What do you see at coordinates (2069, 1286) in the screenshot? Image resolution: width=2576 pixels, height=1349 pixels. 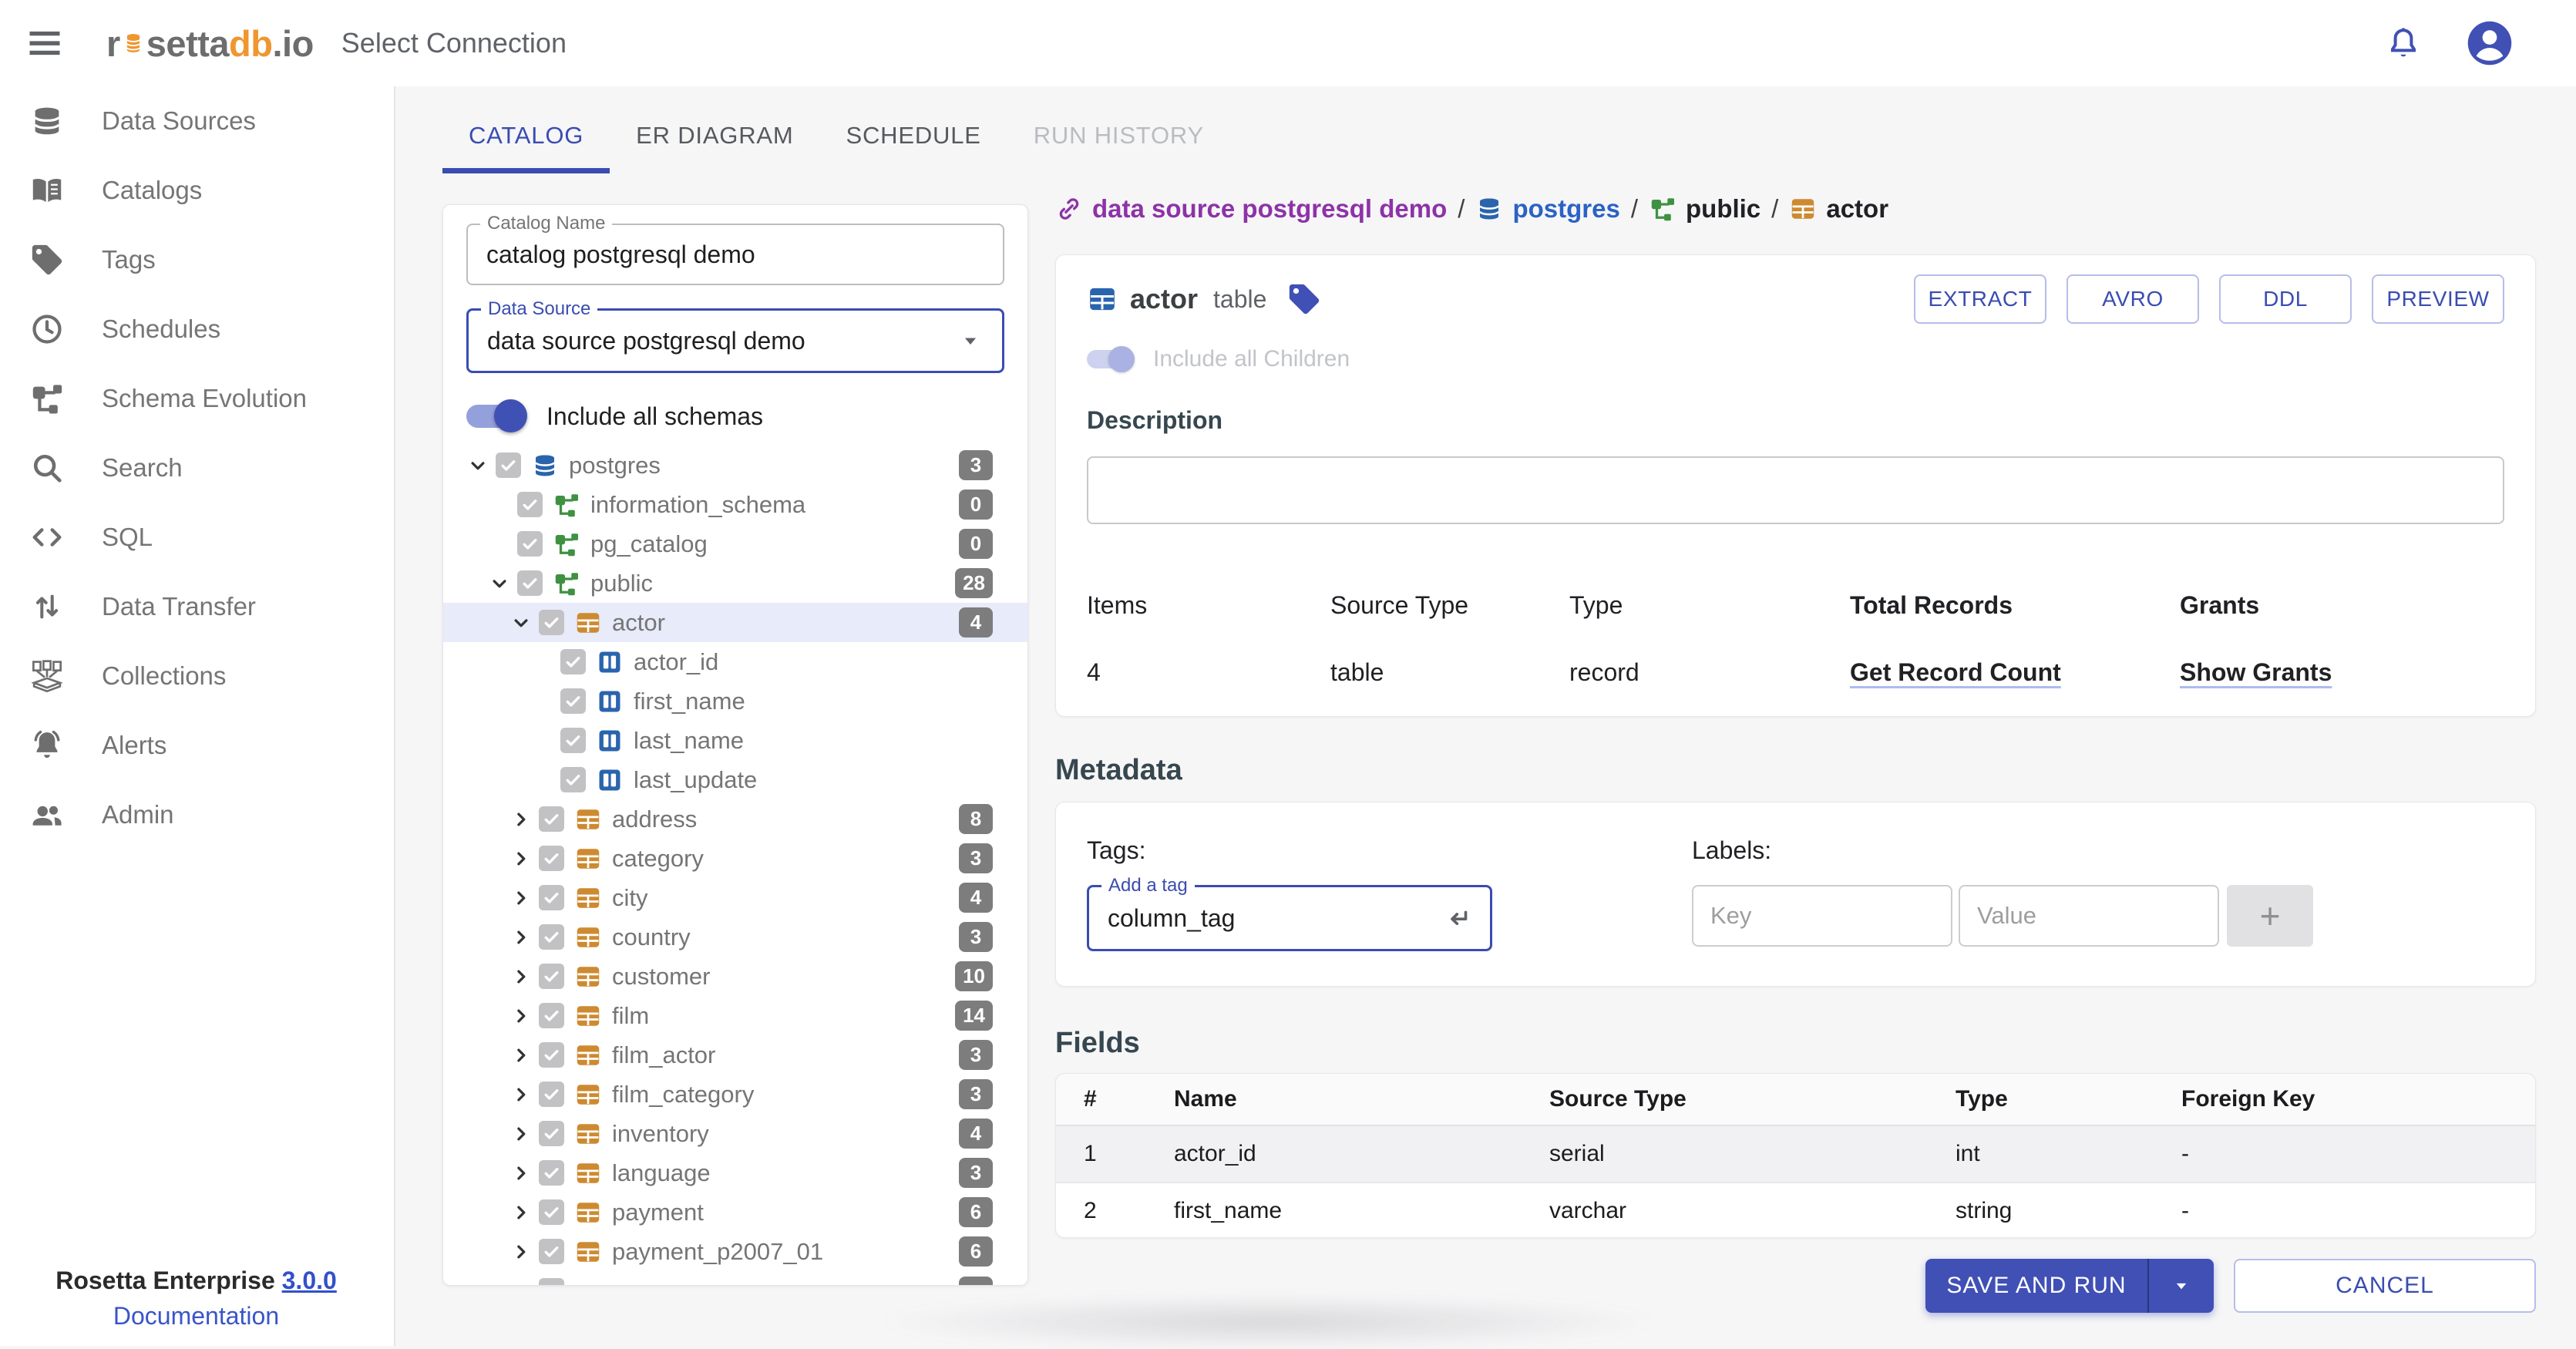 I see `save-and-run-button: SAVE AND RUN` at bounding box center [2069, 1286].